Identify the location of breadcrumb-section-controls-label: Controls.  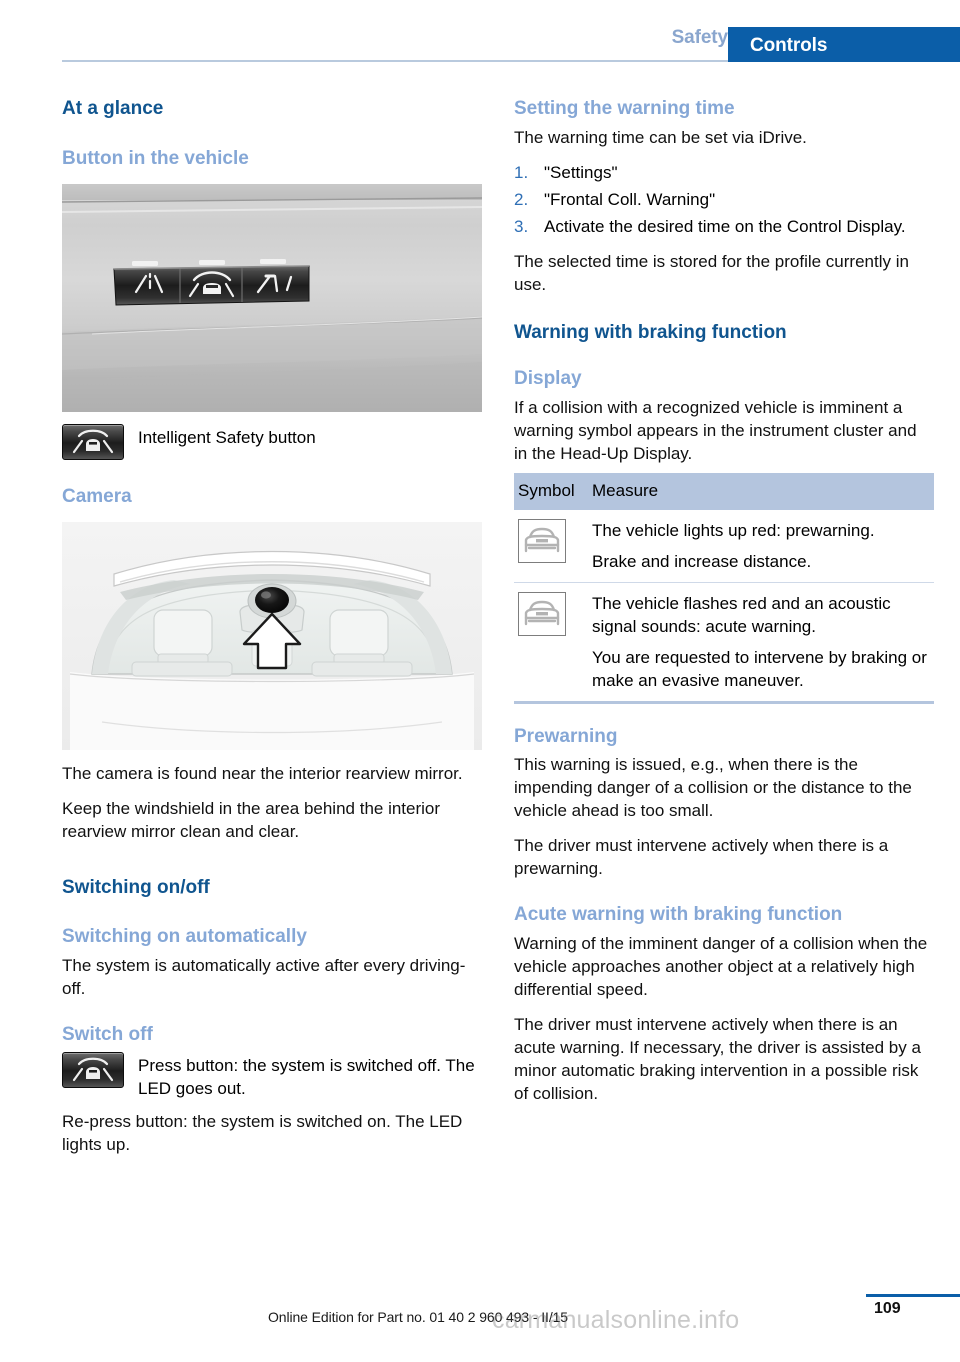
(789, 45).